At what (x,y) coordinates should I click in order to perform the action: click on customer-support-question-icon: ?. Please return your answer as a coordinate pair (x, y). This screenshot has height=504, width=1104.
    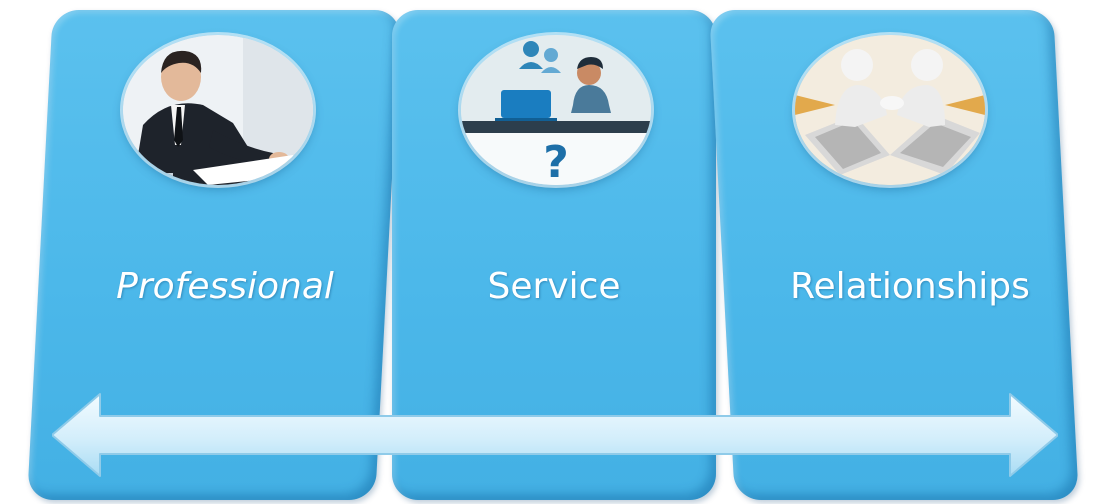
    Looking at the image, I should click on (556, 110).